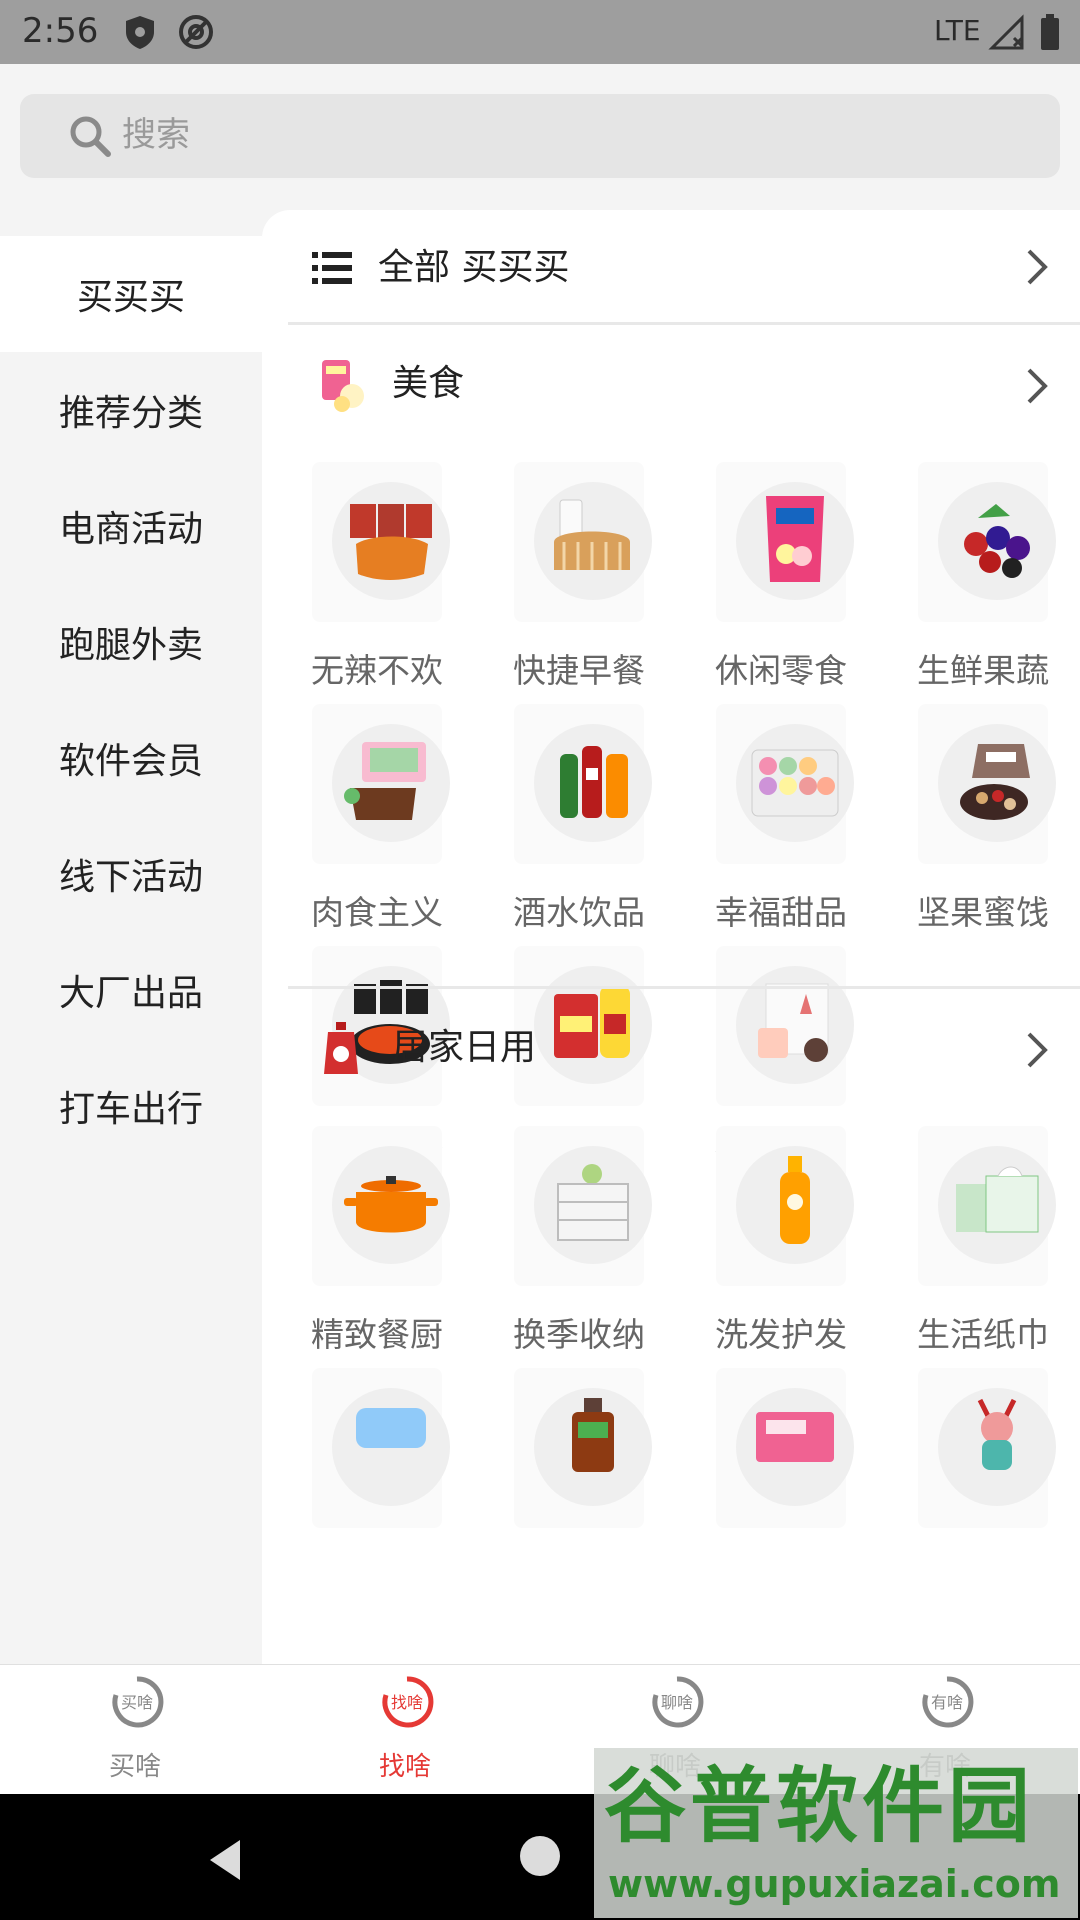 This screenshot has height=1920, width=1080. I want to click on search-placeholder: 搜索, so click(156, 135).